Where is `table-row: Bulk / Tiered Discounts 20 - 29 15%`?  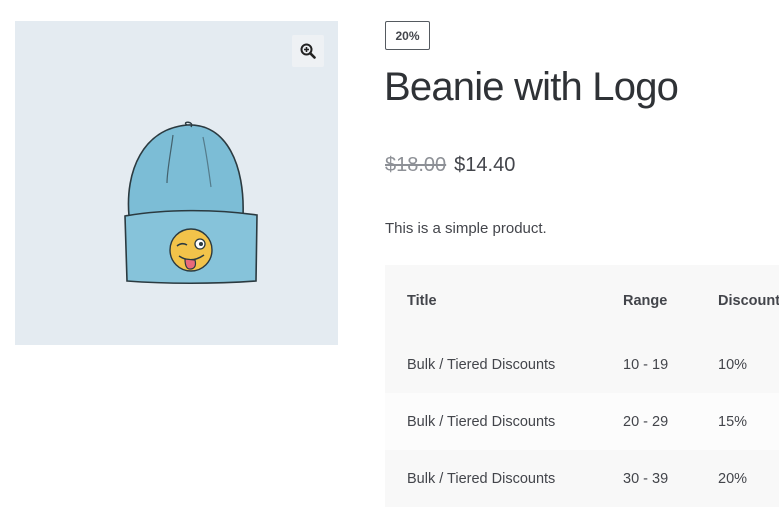
table-row: Bulk / Tiered Discounts 20 - 29 15% is located at coordinates (582, 421).